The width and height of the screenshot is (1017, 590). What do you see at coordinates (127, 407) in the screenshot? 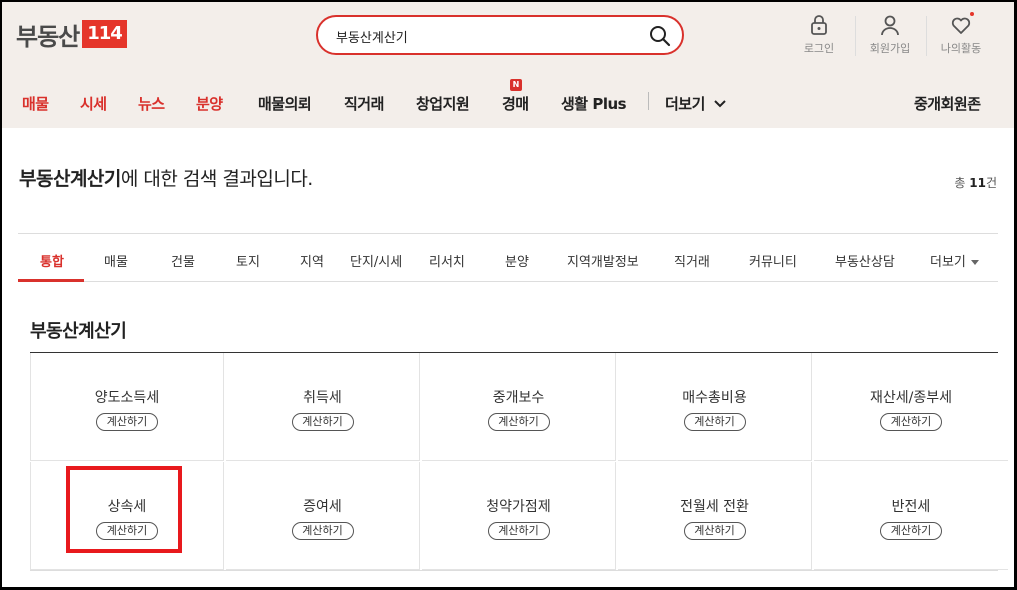
I see `calculator-card: 양도소득세 계산하기` at bounding box center [127, 407].